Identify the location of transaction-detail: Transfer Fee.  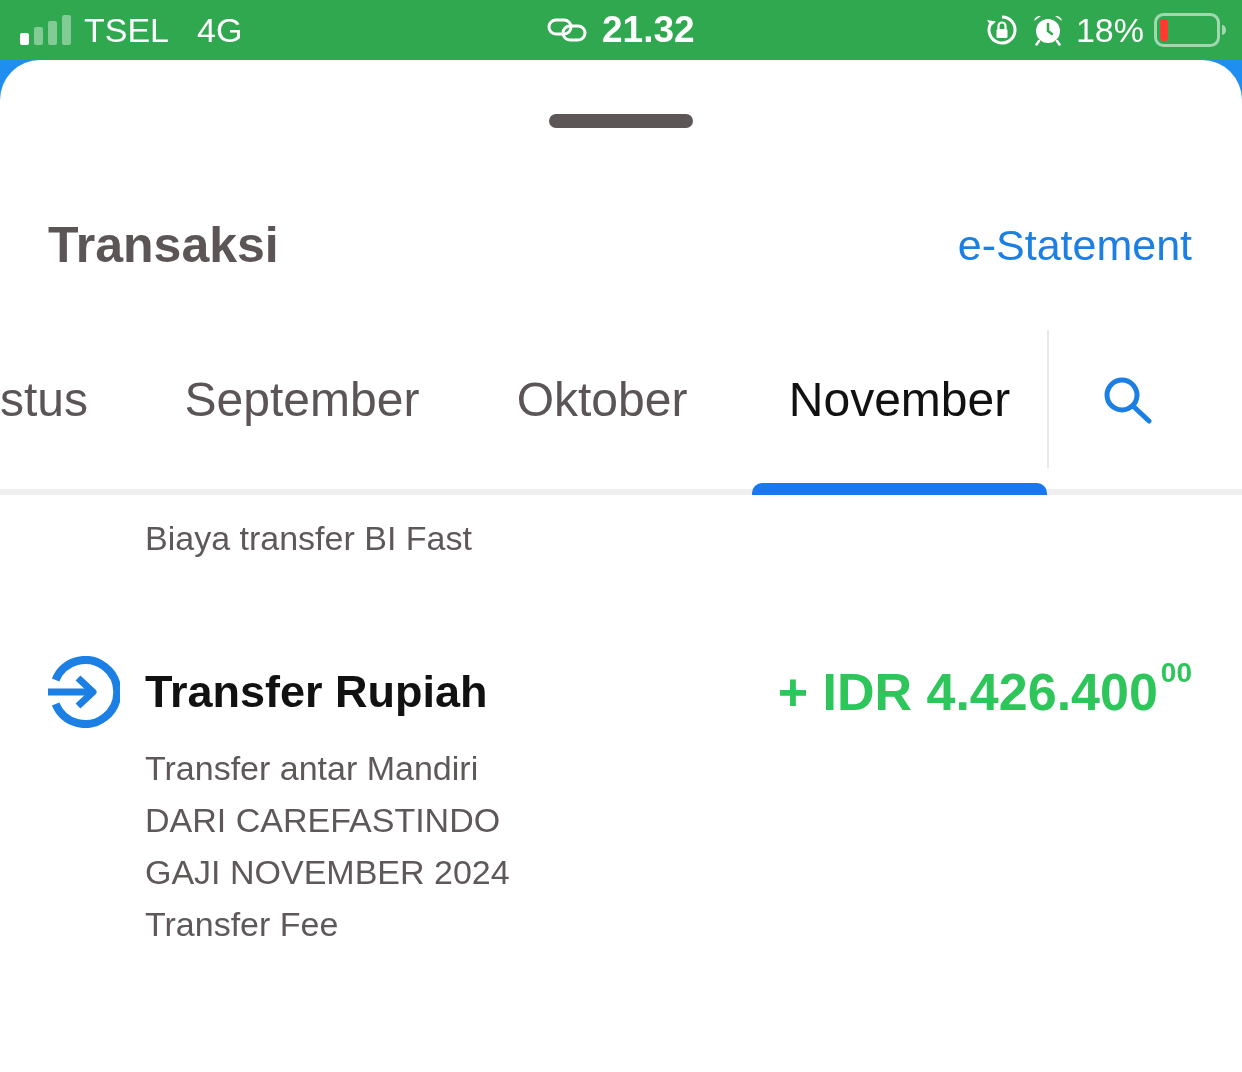
(242, 924).